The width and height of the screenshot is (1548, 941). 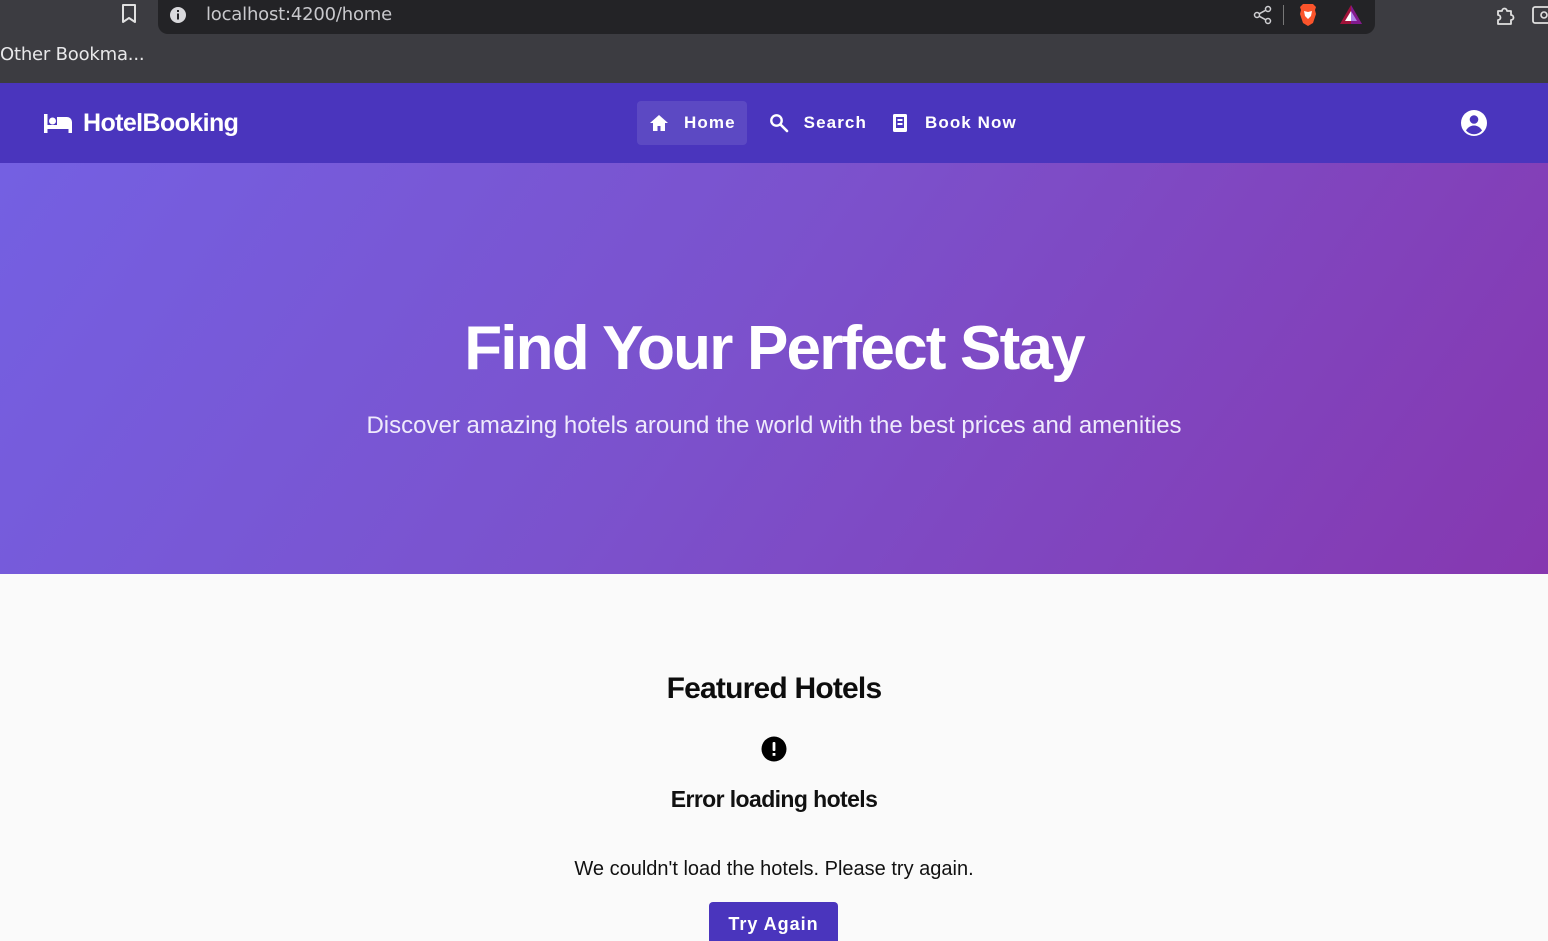 What do you see at coordinates (1539, 15) in the screenshot?
I see `reader-mode-icon` at bounding box center [1539, 15].